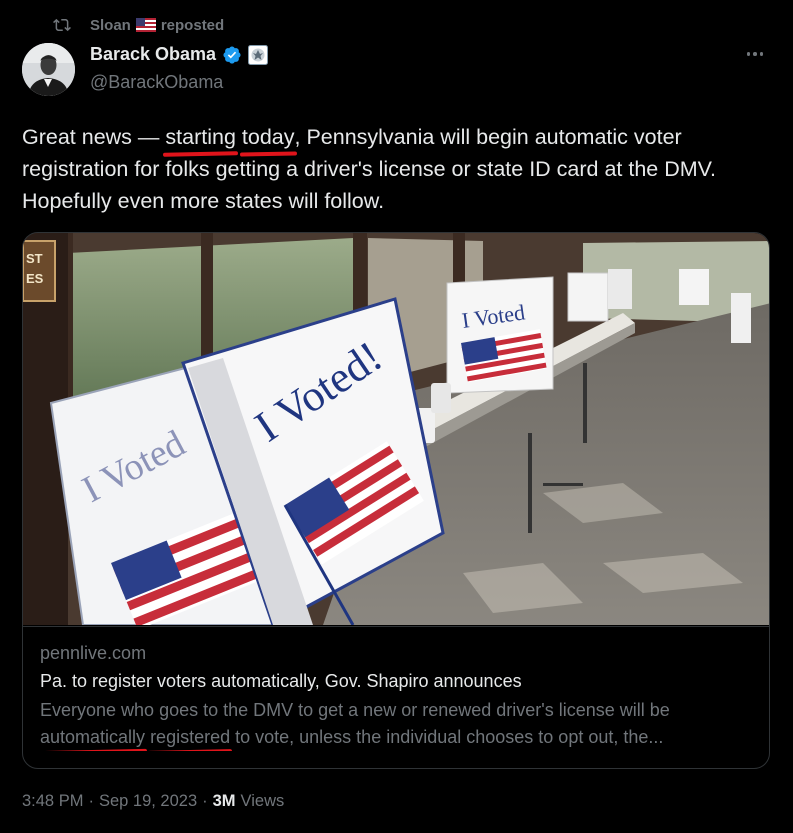 The image size is (793, 833). Describe the element at coordinates (35, 278) in the screenshot. I see `sign-text: ES` at that location.